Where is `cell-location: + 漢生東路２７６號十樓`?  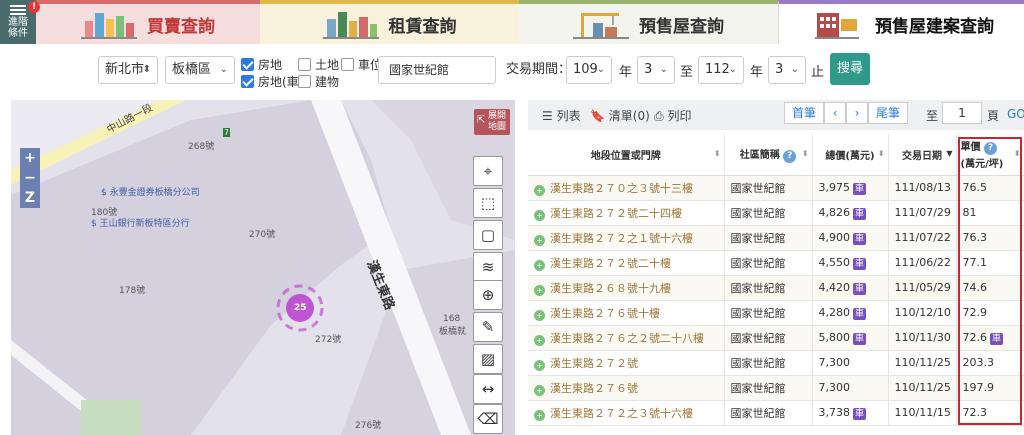
cell-location: + 漢生東路２７６號十樓 is located at coordinates (626, 313).